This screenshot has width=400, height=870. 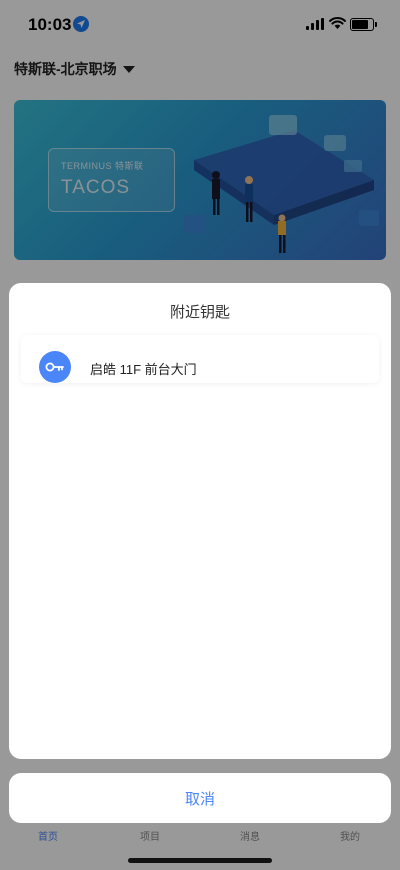 What do you see at coordinates (143, 369) in the screenshot?
I see `key-label: 启皓 11F 前台大门` at bounding box center [143, 369].